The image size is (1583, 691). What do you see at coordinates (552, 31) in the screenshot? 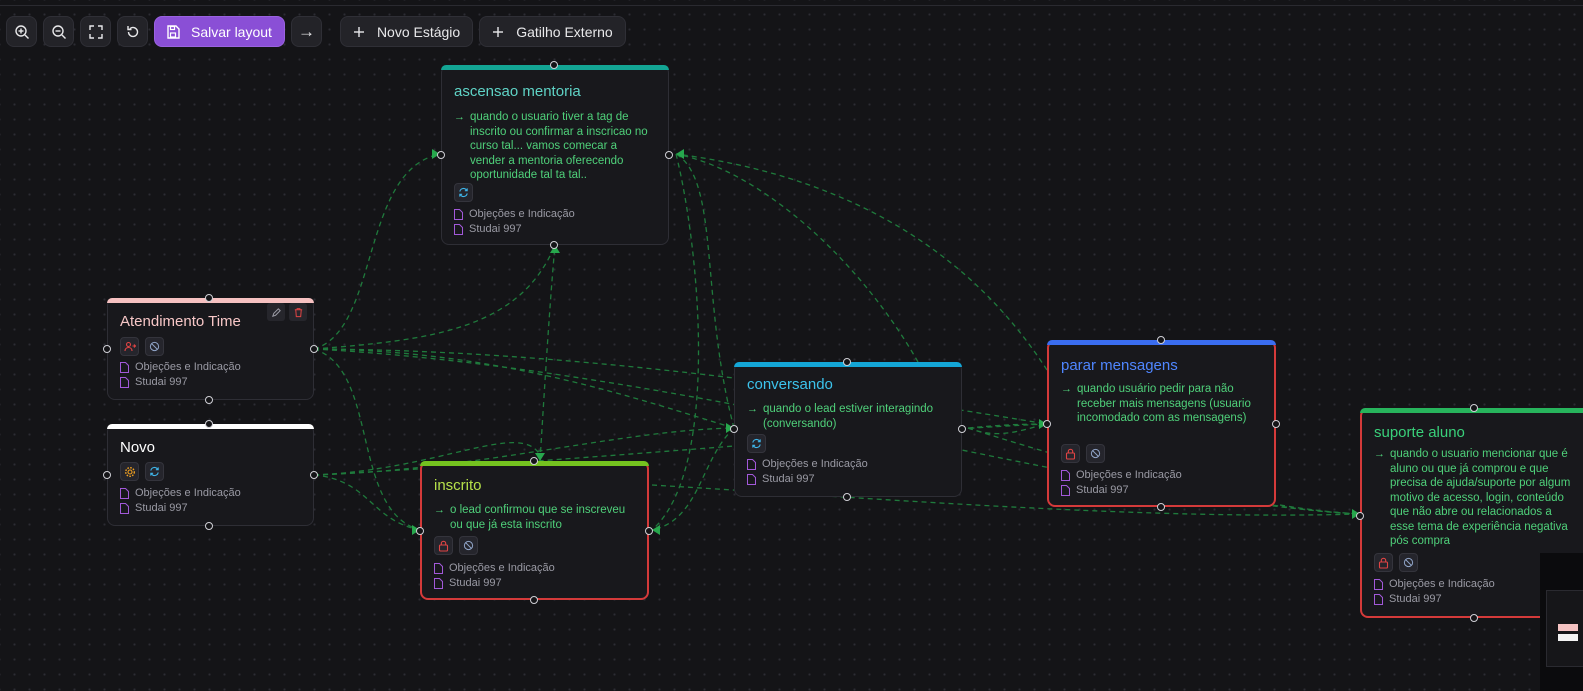
I see `external-trigger-button: Gatilho Externo` at bounding box center [552, 31].